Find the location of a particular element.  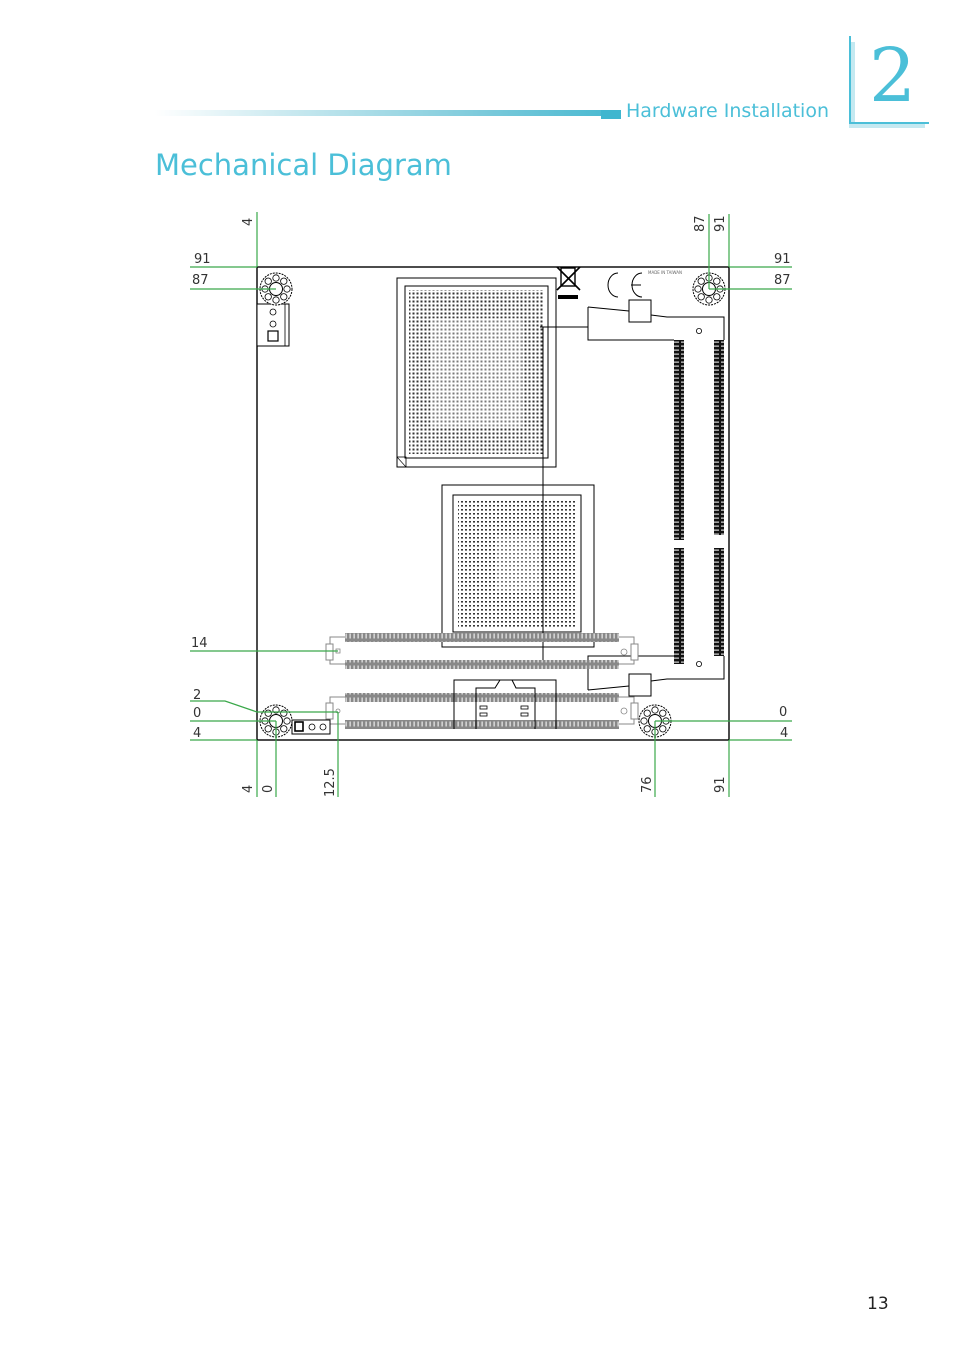

jumper-header is located at coordinates (311, 727).